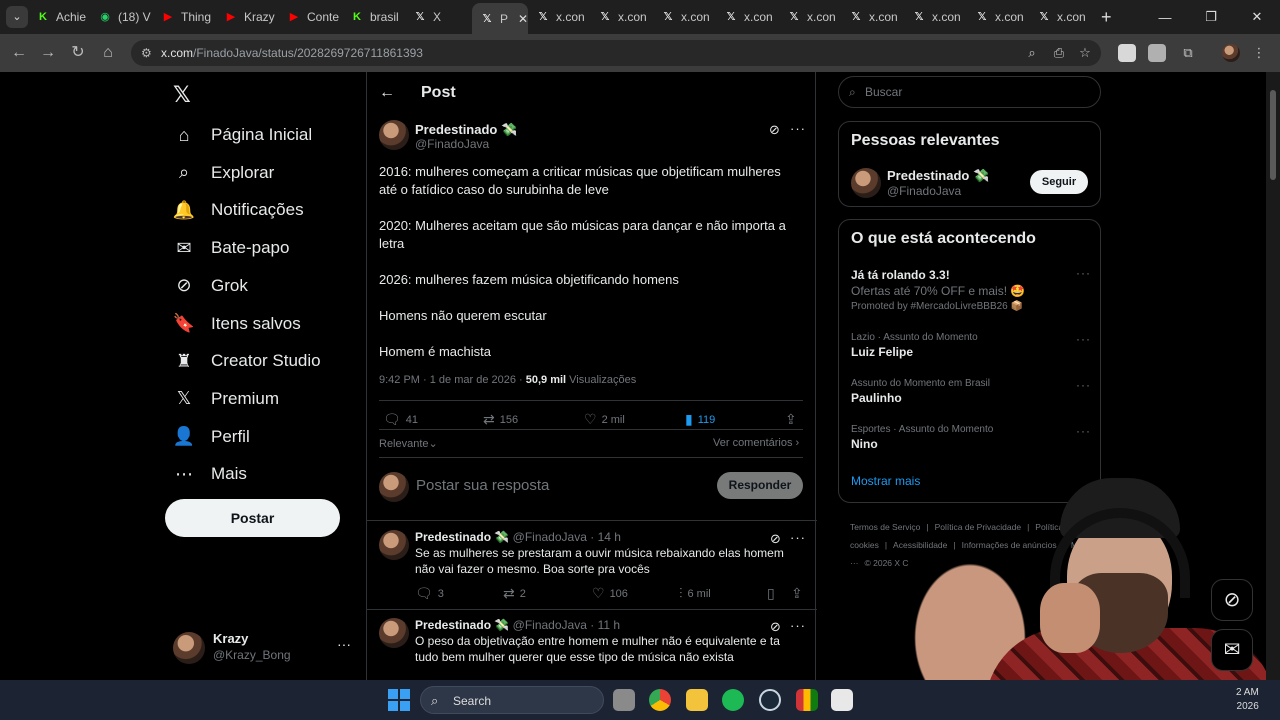 The image size is (1280, 720). I want to click on extensions-puzzle-icon: ⧉, so click(1188, 53).